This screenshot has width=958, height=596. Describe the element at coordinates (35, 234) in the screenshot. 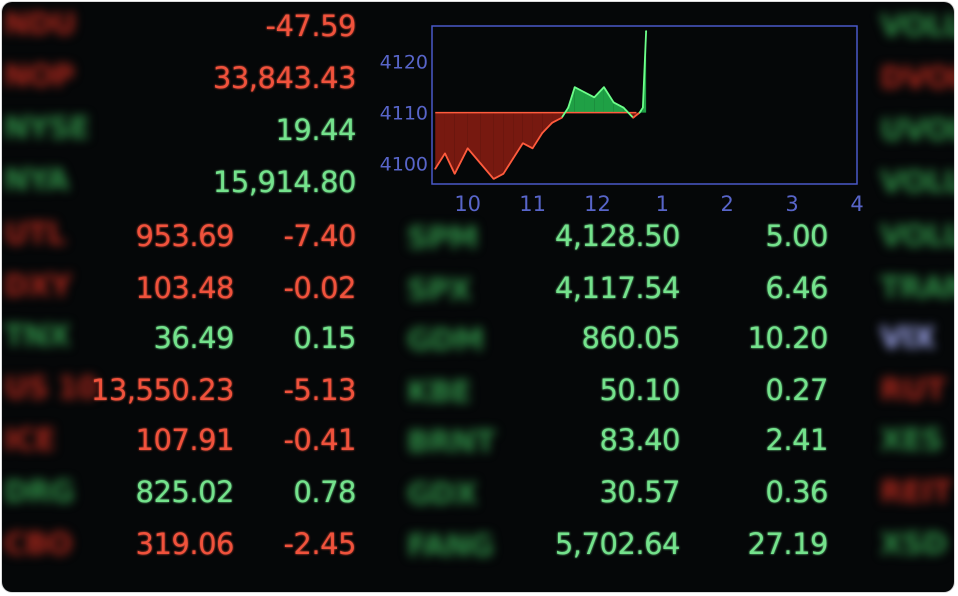

I see `left-symbol: UTL` at that location.